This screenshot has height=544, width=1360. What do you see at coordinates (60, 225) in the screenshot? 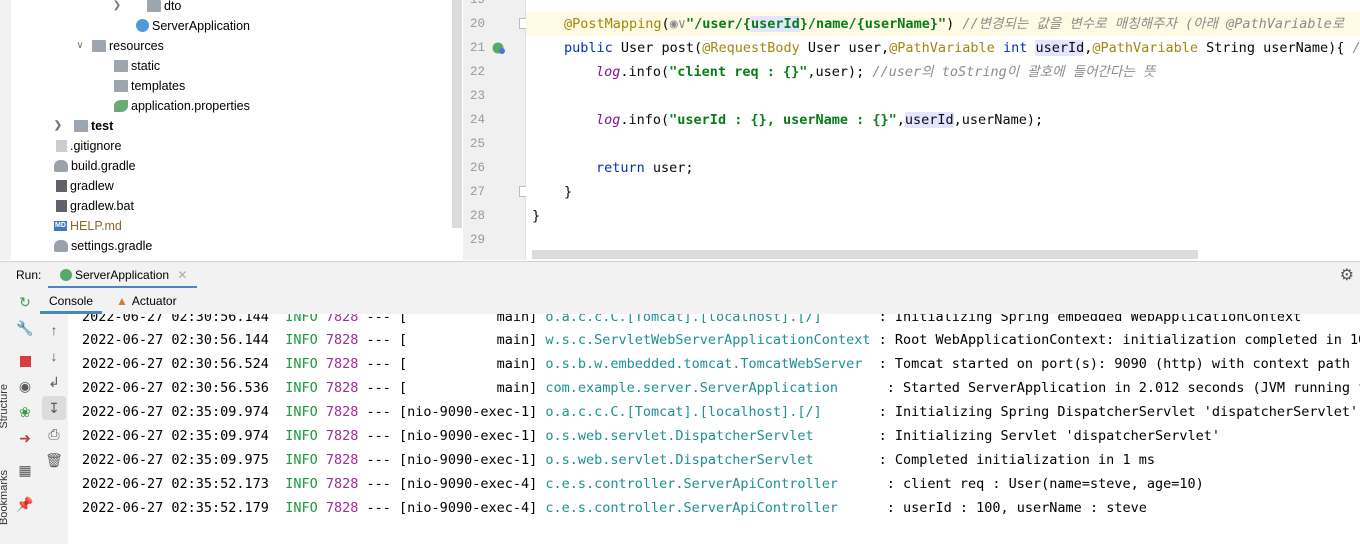
I see `markdown-file-icon: MD` at bounding box center [60, 225].